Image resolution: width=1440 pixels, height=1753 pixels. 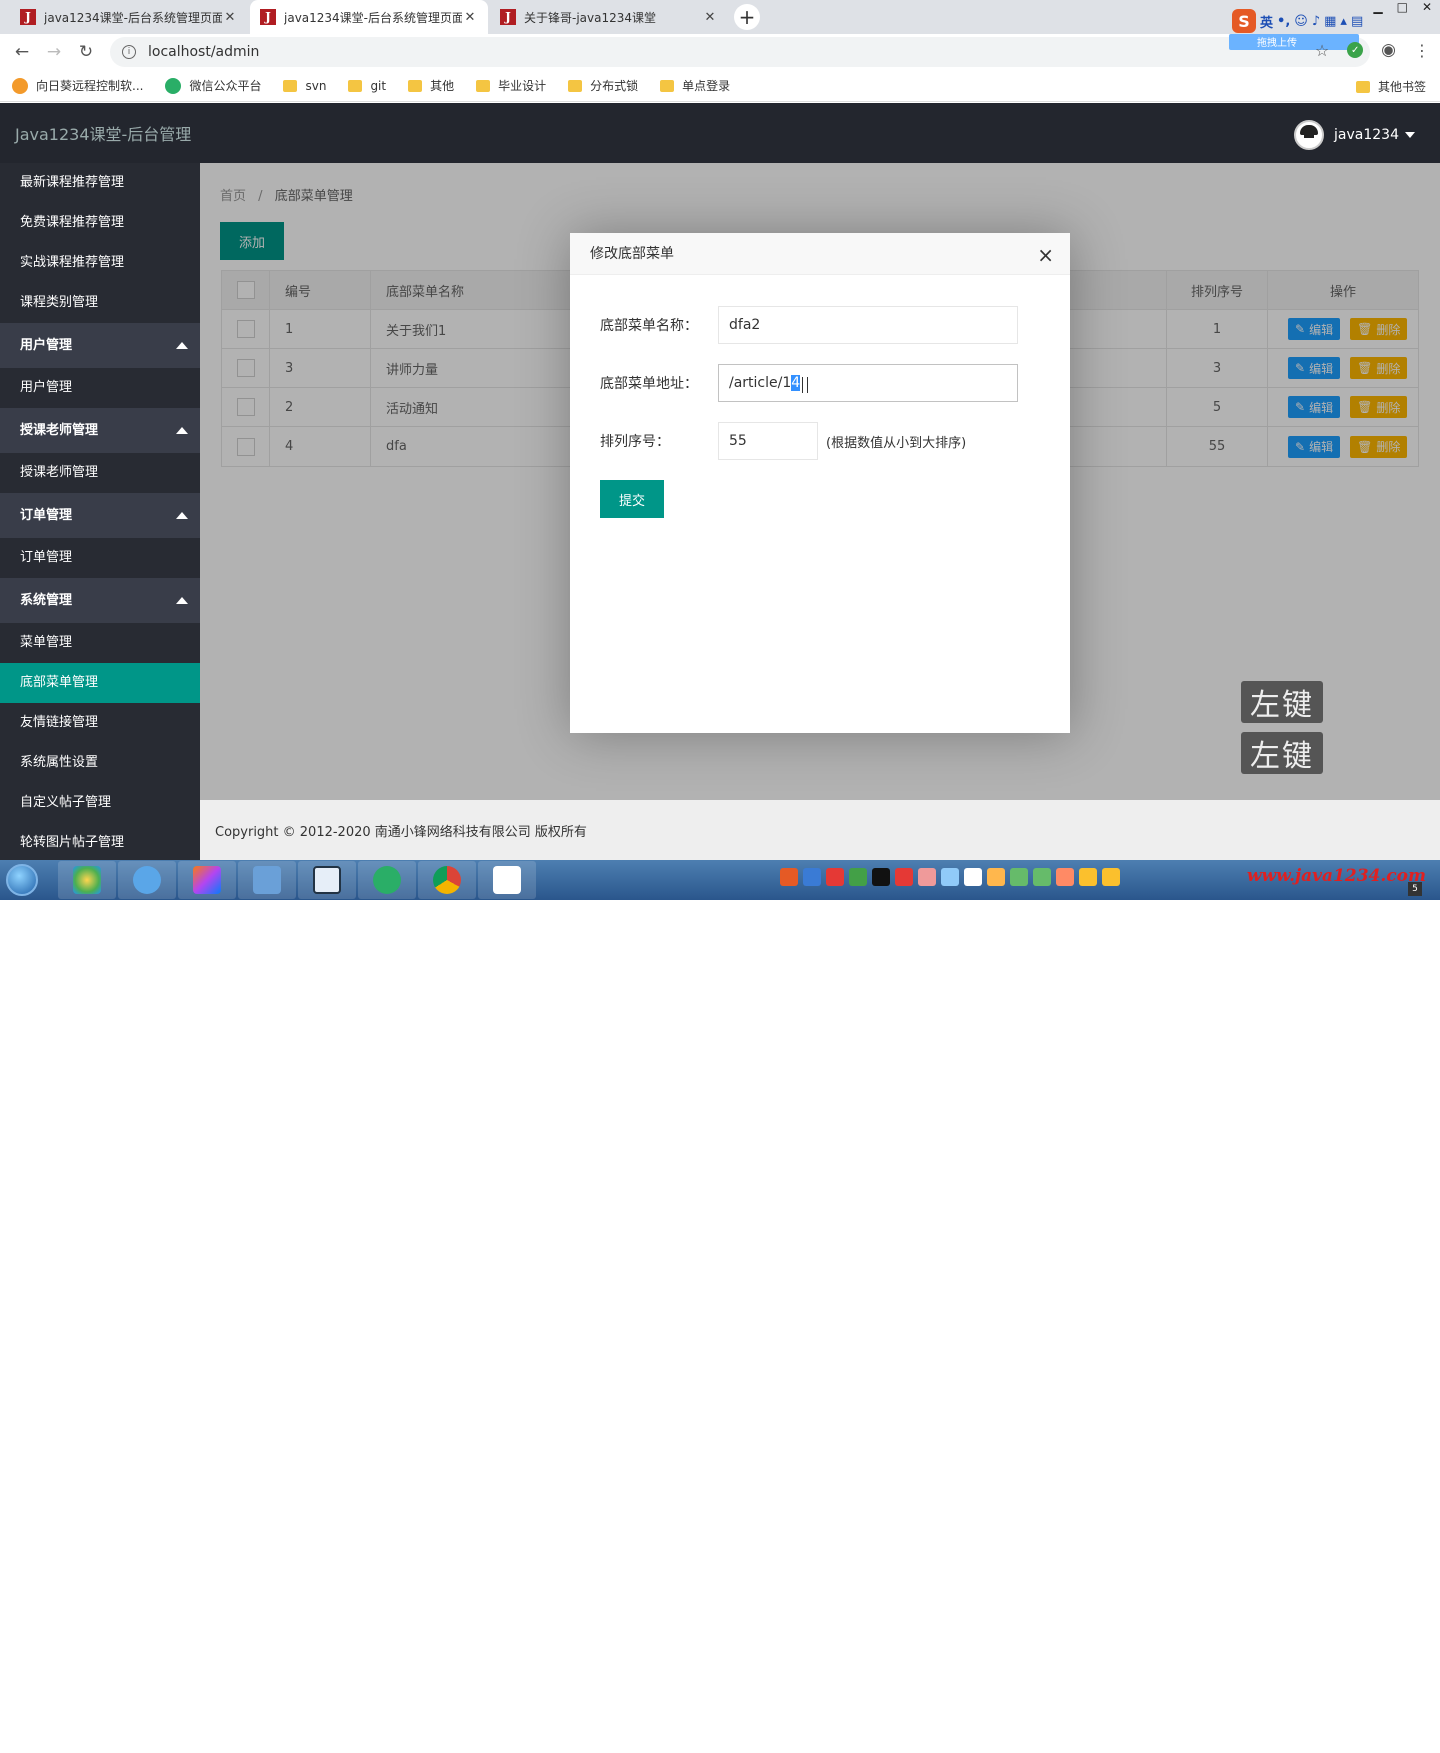 I want to click on maximize-icon: □, so click(x=1402, y=7).